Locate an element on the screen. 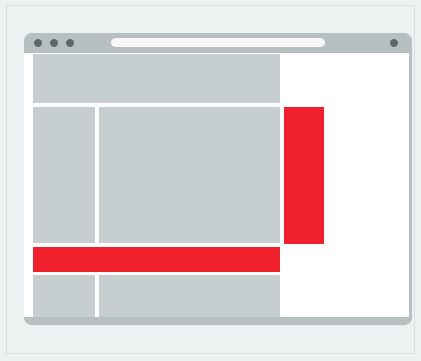 This screenshot has width=421, height=361. left-margin is located at coordinates (28, 189).